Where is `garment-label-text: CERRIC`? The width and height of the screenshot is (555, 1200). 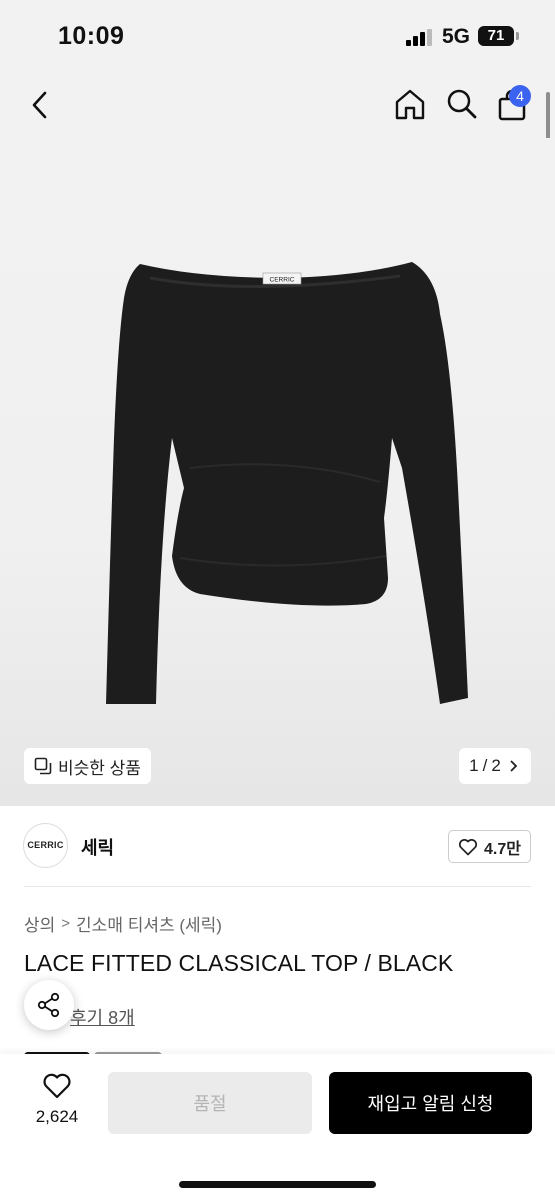 garment-label-text: CERRIC is located at coordinates (282, 280).